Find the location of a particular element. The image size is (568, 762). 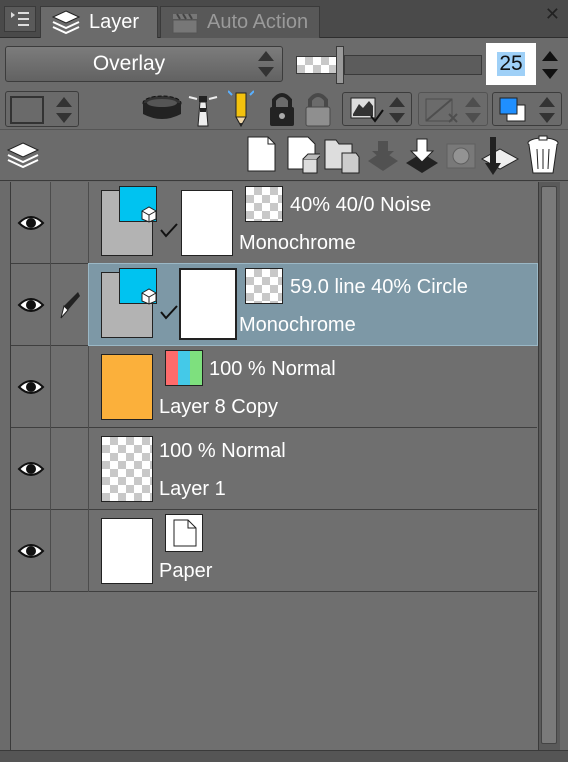

layer-row: 100 % Normal Layer 8 Copy is located at coordinates (274, 387).